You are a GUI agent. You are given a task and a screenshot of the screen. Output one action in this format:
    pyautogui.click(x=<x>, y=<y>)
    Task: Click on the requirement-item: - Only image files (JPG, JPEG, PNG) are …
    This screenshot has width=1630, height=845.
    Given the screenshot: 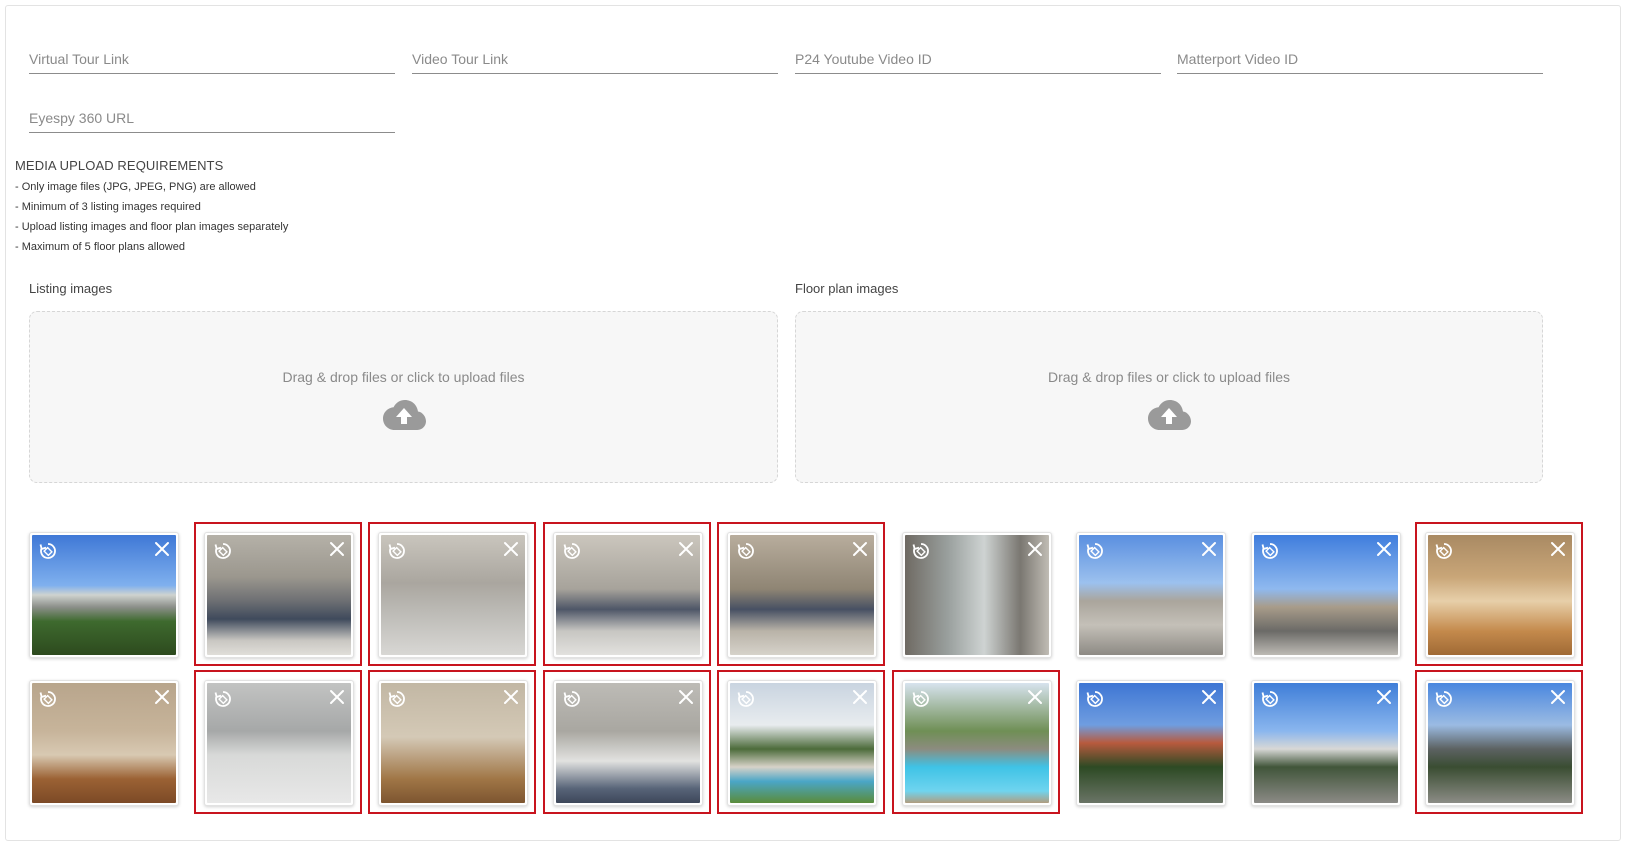 What is the action you would take?
    pyautogui.click(x=135, y=187)
    